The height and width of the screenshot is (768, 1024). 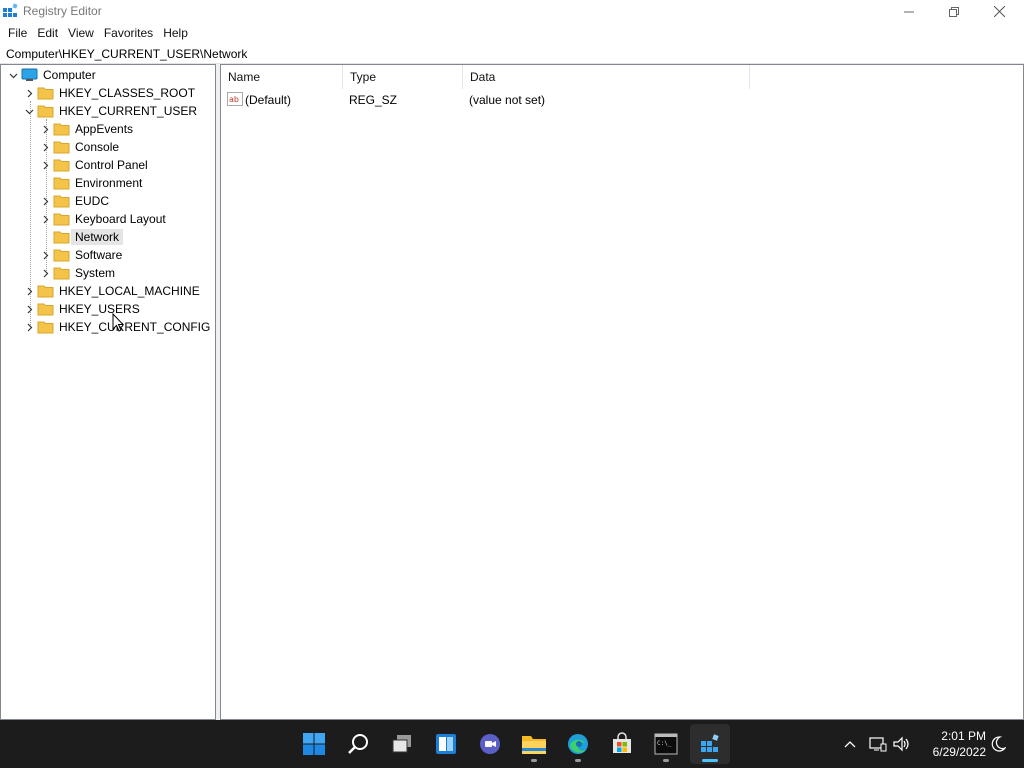 What do you see at coordinates (108, 75) in the screenshot?
I see `tree-node-computer: Computer` at bounding box center [108, 75].